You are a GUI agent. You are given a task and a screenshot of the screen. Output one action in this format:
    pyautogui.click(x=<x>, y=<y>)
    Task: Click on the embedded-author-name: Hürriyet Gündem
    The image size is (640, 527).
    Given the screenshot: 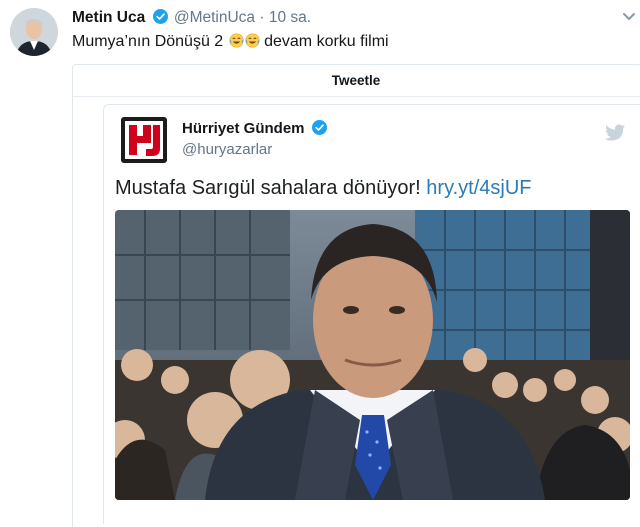 What is the action you would take?
    pyautogui.click(x=255, y=129)
    